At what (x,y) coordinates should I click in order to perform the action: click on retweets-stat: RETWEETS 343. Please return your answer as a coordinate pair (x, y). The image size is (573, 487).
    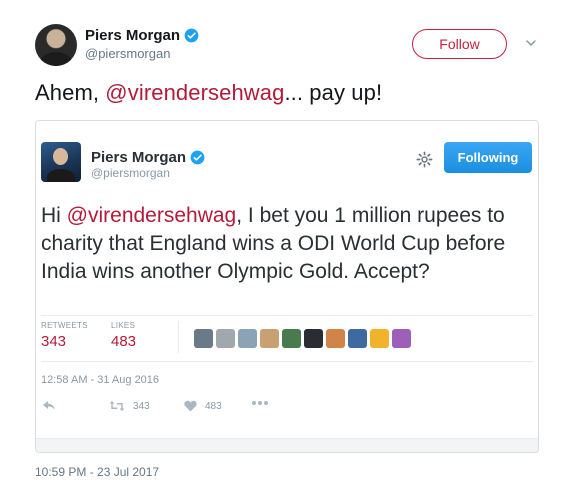
    Looking at the image, I should click on (64, 335).